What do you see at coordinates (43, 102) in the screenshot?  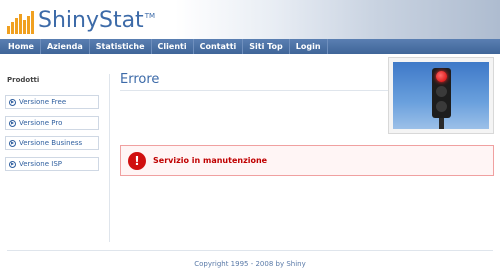 I see `sidebar-item-label: Versione Free` at bounding box center [43, 102].